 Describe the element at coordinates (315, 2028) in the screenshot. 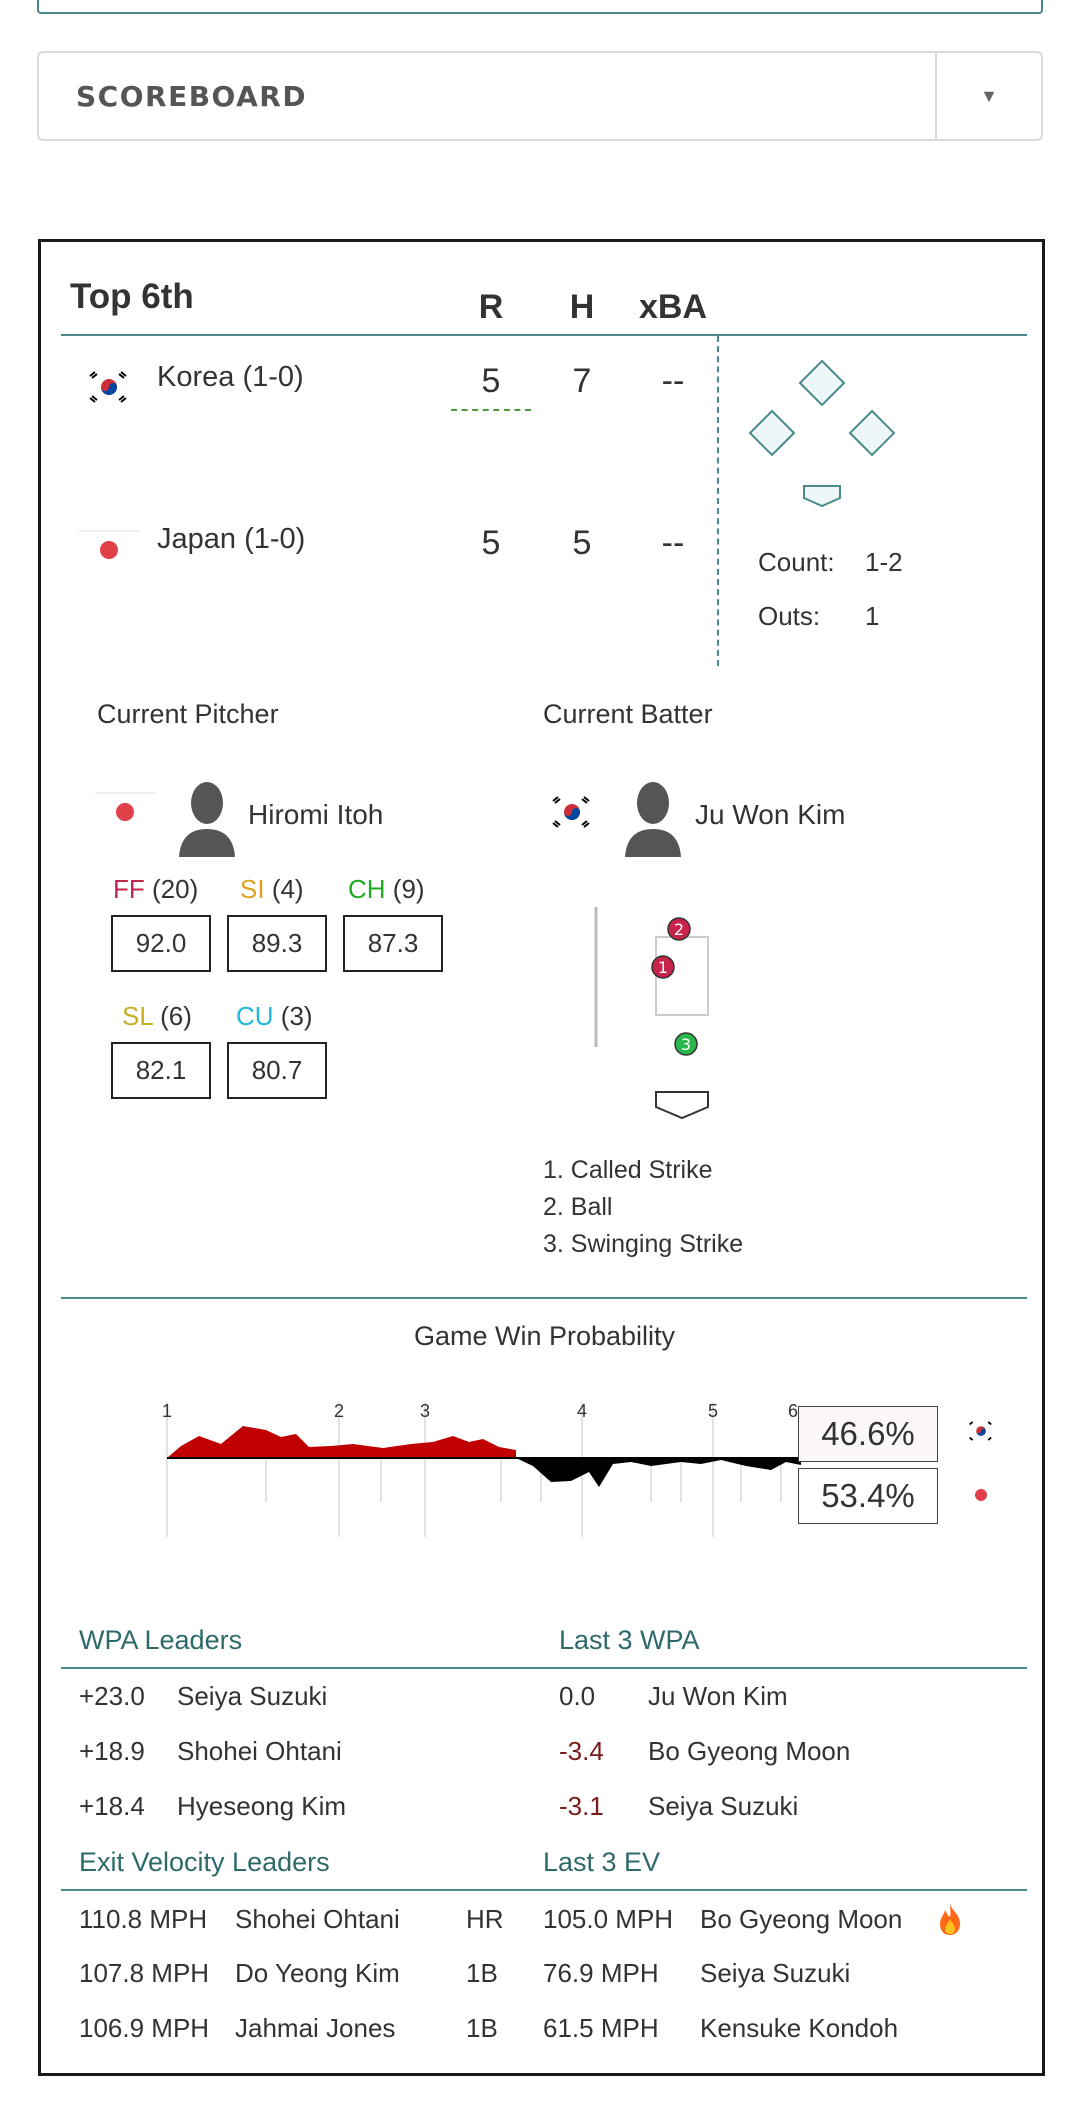

I see `ev-leader-name: Jahmai Jones` at that location.